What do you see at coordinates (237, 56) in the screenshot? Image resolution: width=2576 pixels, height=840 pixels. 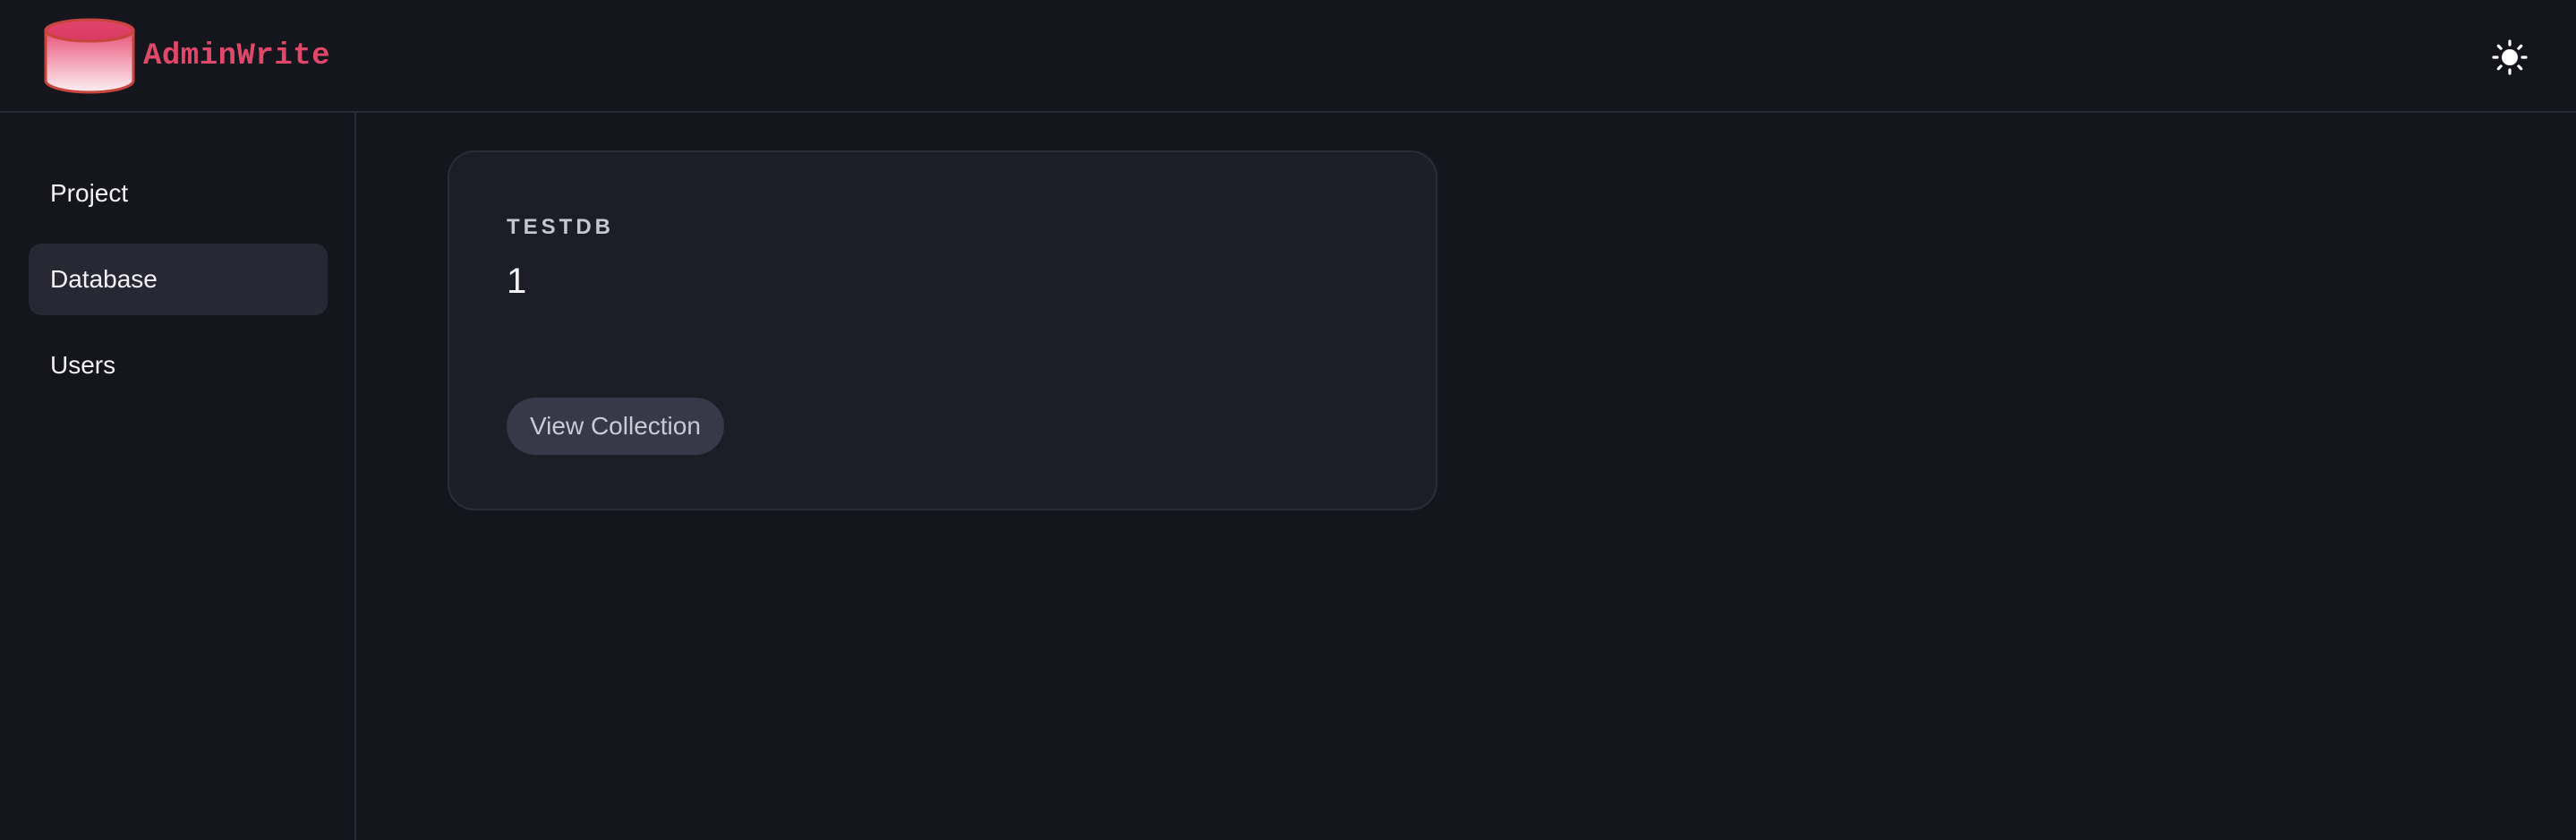 I see `brand-name: AdminWrite` at bounding box center [237, 56].